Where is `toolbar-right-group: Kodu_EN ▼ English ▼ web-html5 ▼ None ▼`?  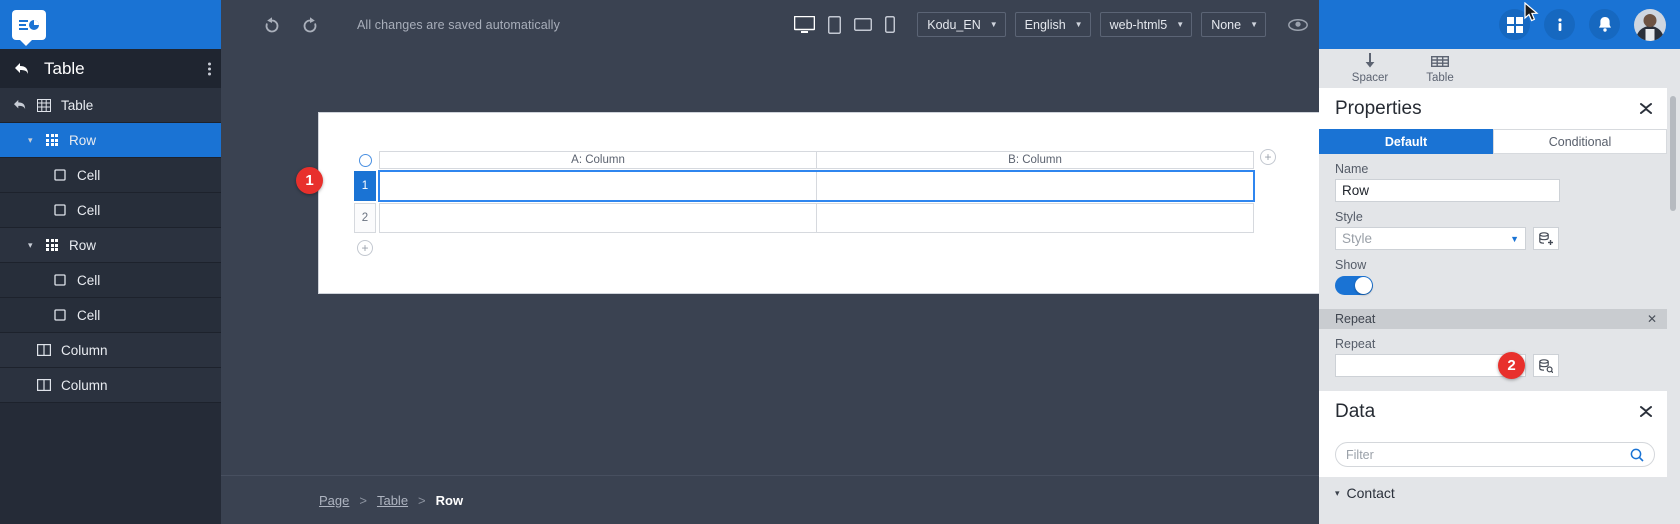
toolbar-right-group: Kodu_EN ▼ English ▼ web-html5 ▼ None ▼ is located at coordinates (1056, 24).